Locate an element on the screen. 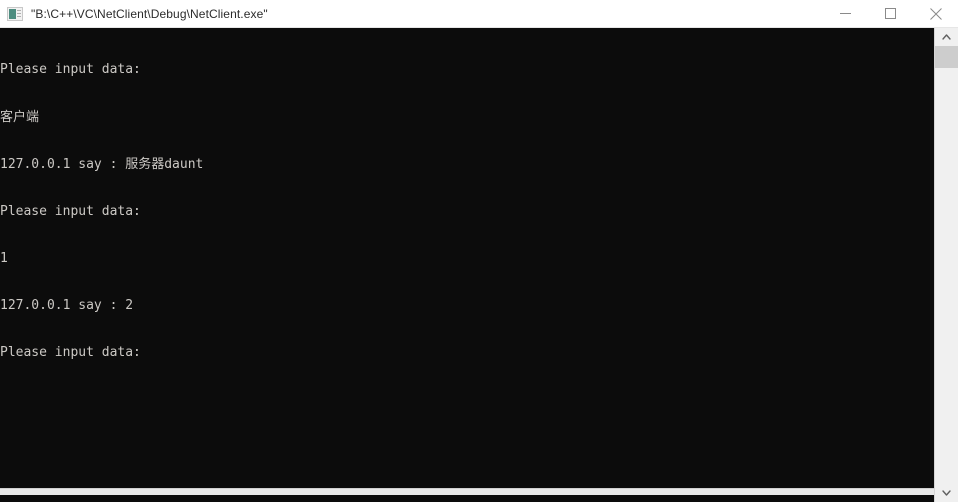 The width and height of the screenshot is (958, 502). console-line: 客户端 is located at coordinates (20, 117).